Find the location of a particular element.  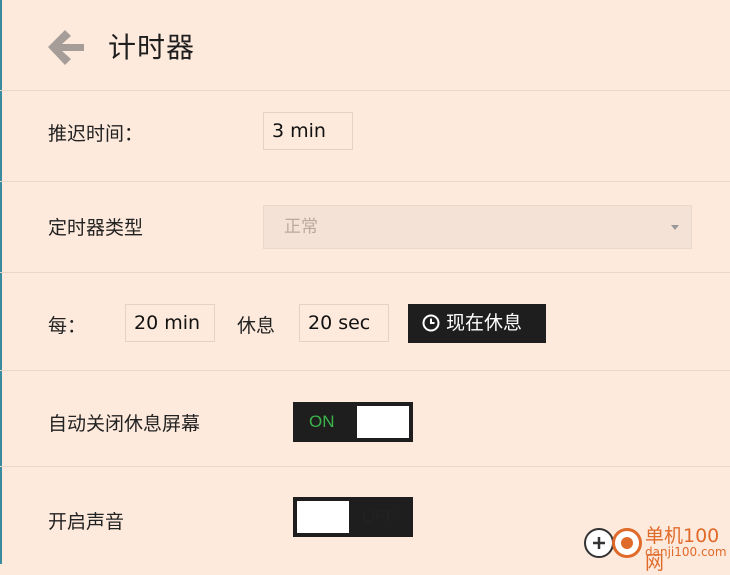

rest-duration-input: 20 sec is located at coordinates (344, 323).